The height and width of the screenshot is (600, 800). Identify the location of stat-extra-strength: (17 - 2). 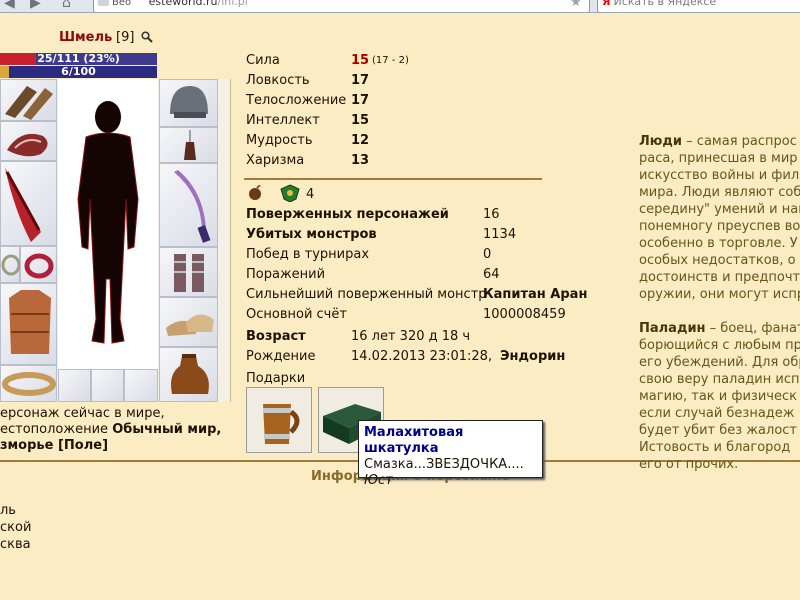
(390, 60).